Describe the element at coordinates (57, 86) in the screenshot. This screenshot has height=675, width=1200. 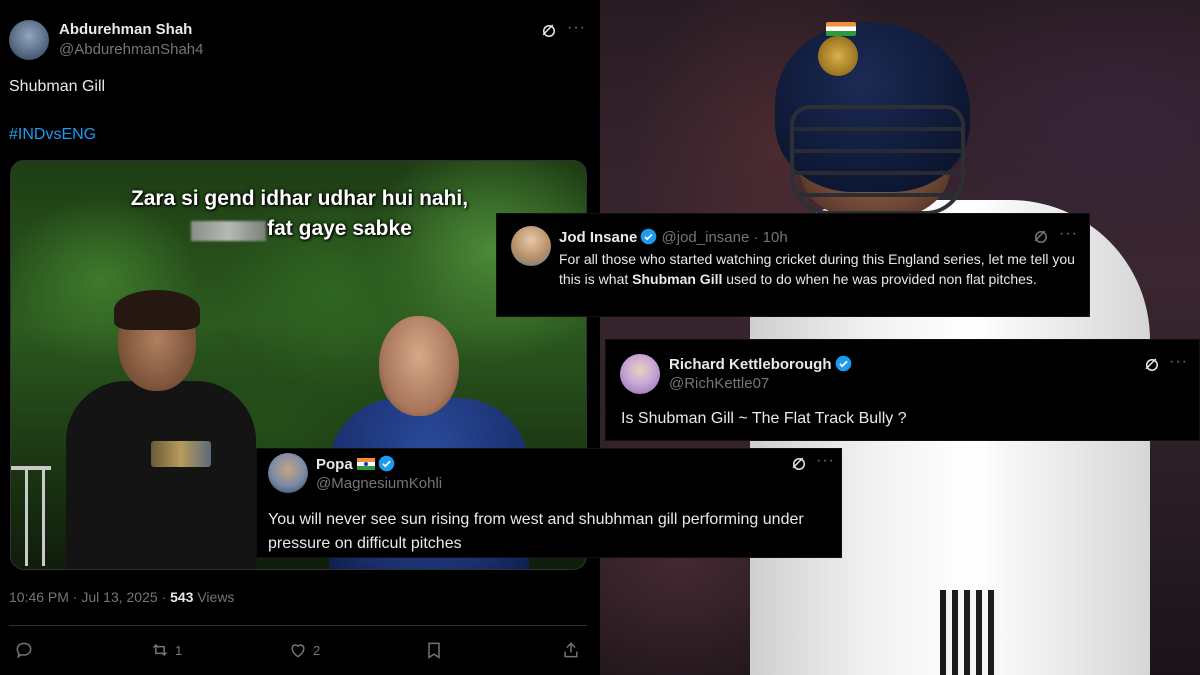
I see `tweet-text: Shubman Gill` at that location.